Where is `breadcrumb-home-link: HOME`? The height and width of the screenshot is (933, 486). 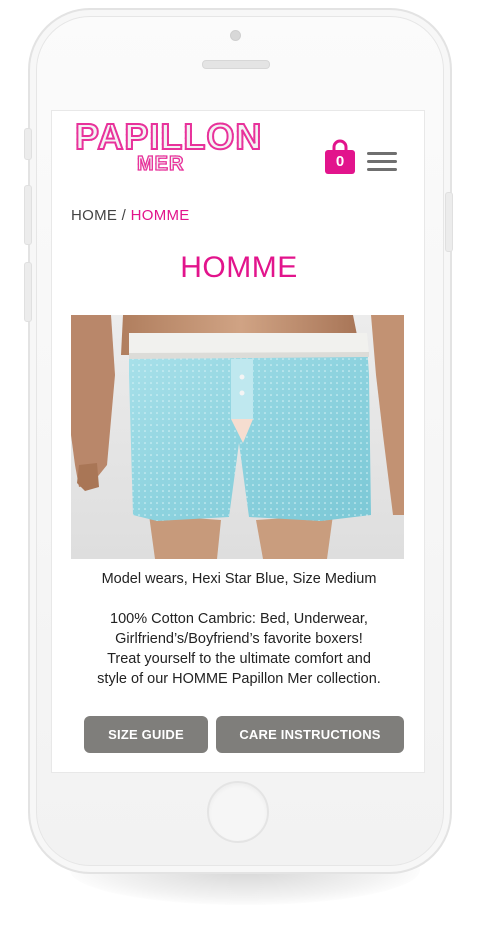 breadcrumb-home-link: HOME is located at coordinates (94, 215).